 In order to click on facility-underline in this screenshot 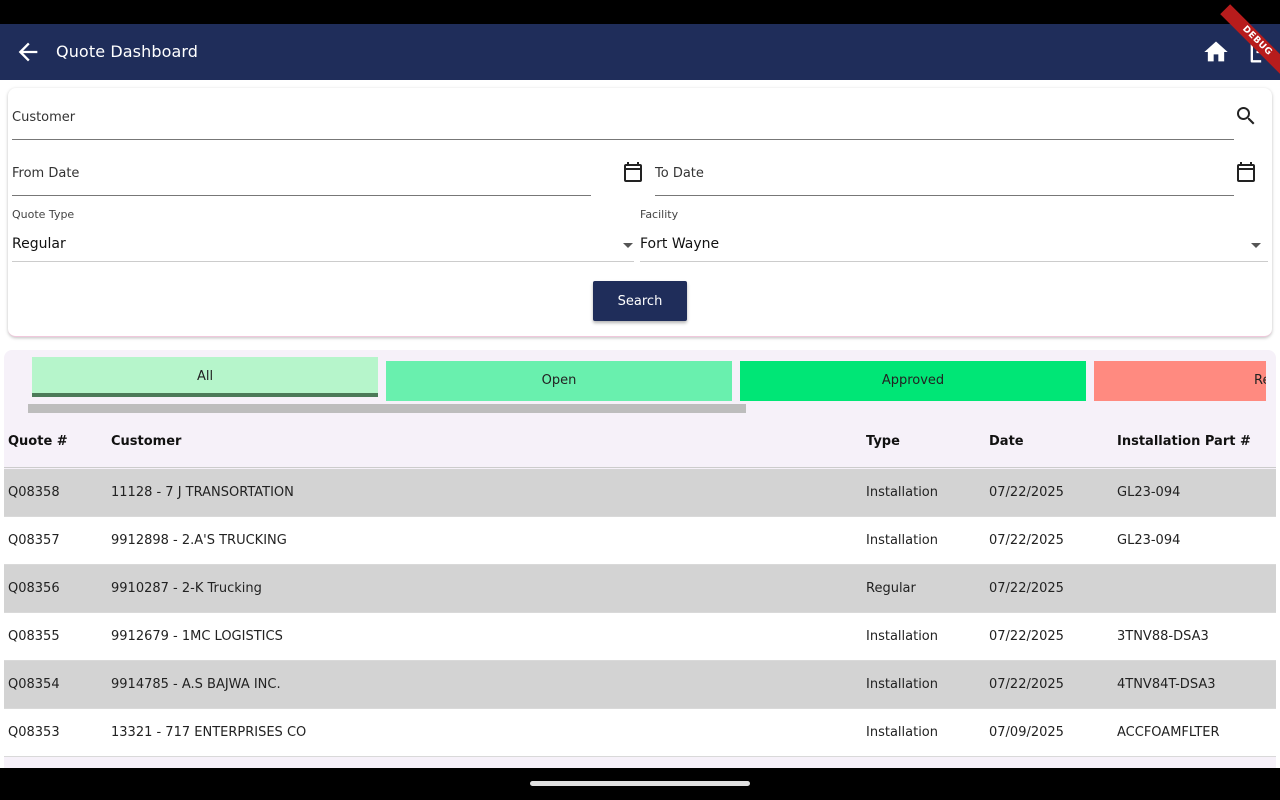, I will do `click(954, 261)`.